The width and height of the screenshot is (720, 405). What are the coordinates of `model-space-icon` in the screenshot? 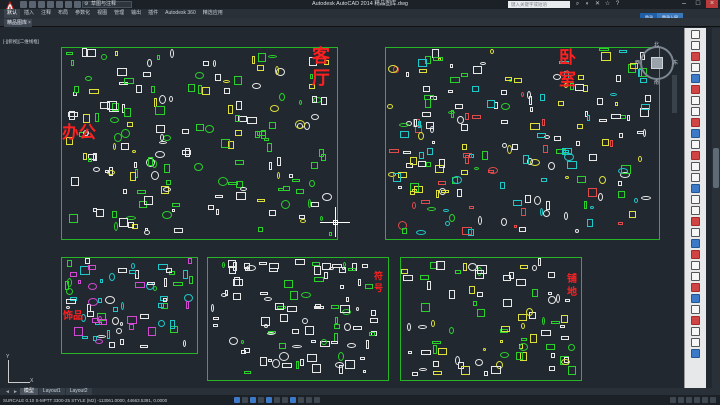 It's located at (673, 400).